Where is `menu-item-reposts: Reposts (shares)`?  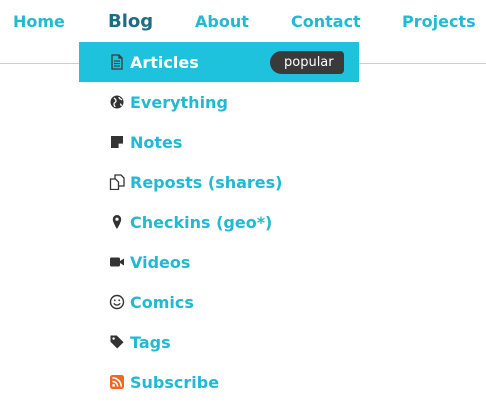 menu-item-reposts: Reposts (shares) is located at coordinates (219, 182).